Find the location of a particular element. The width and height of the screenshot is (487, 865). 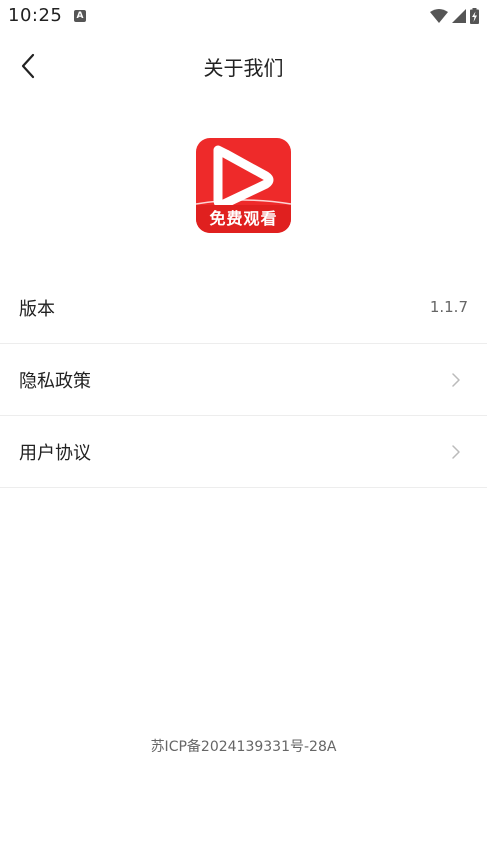

signal-icon is located at coordinates (459, 16).